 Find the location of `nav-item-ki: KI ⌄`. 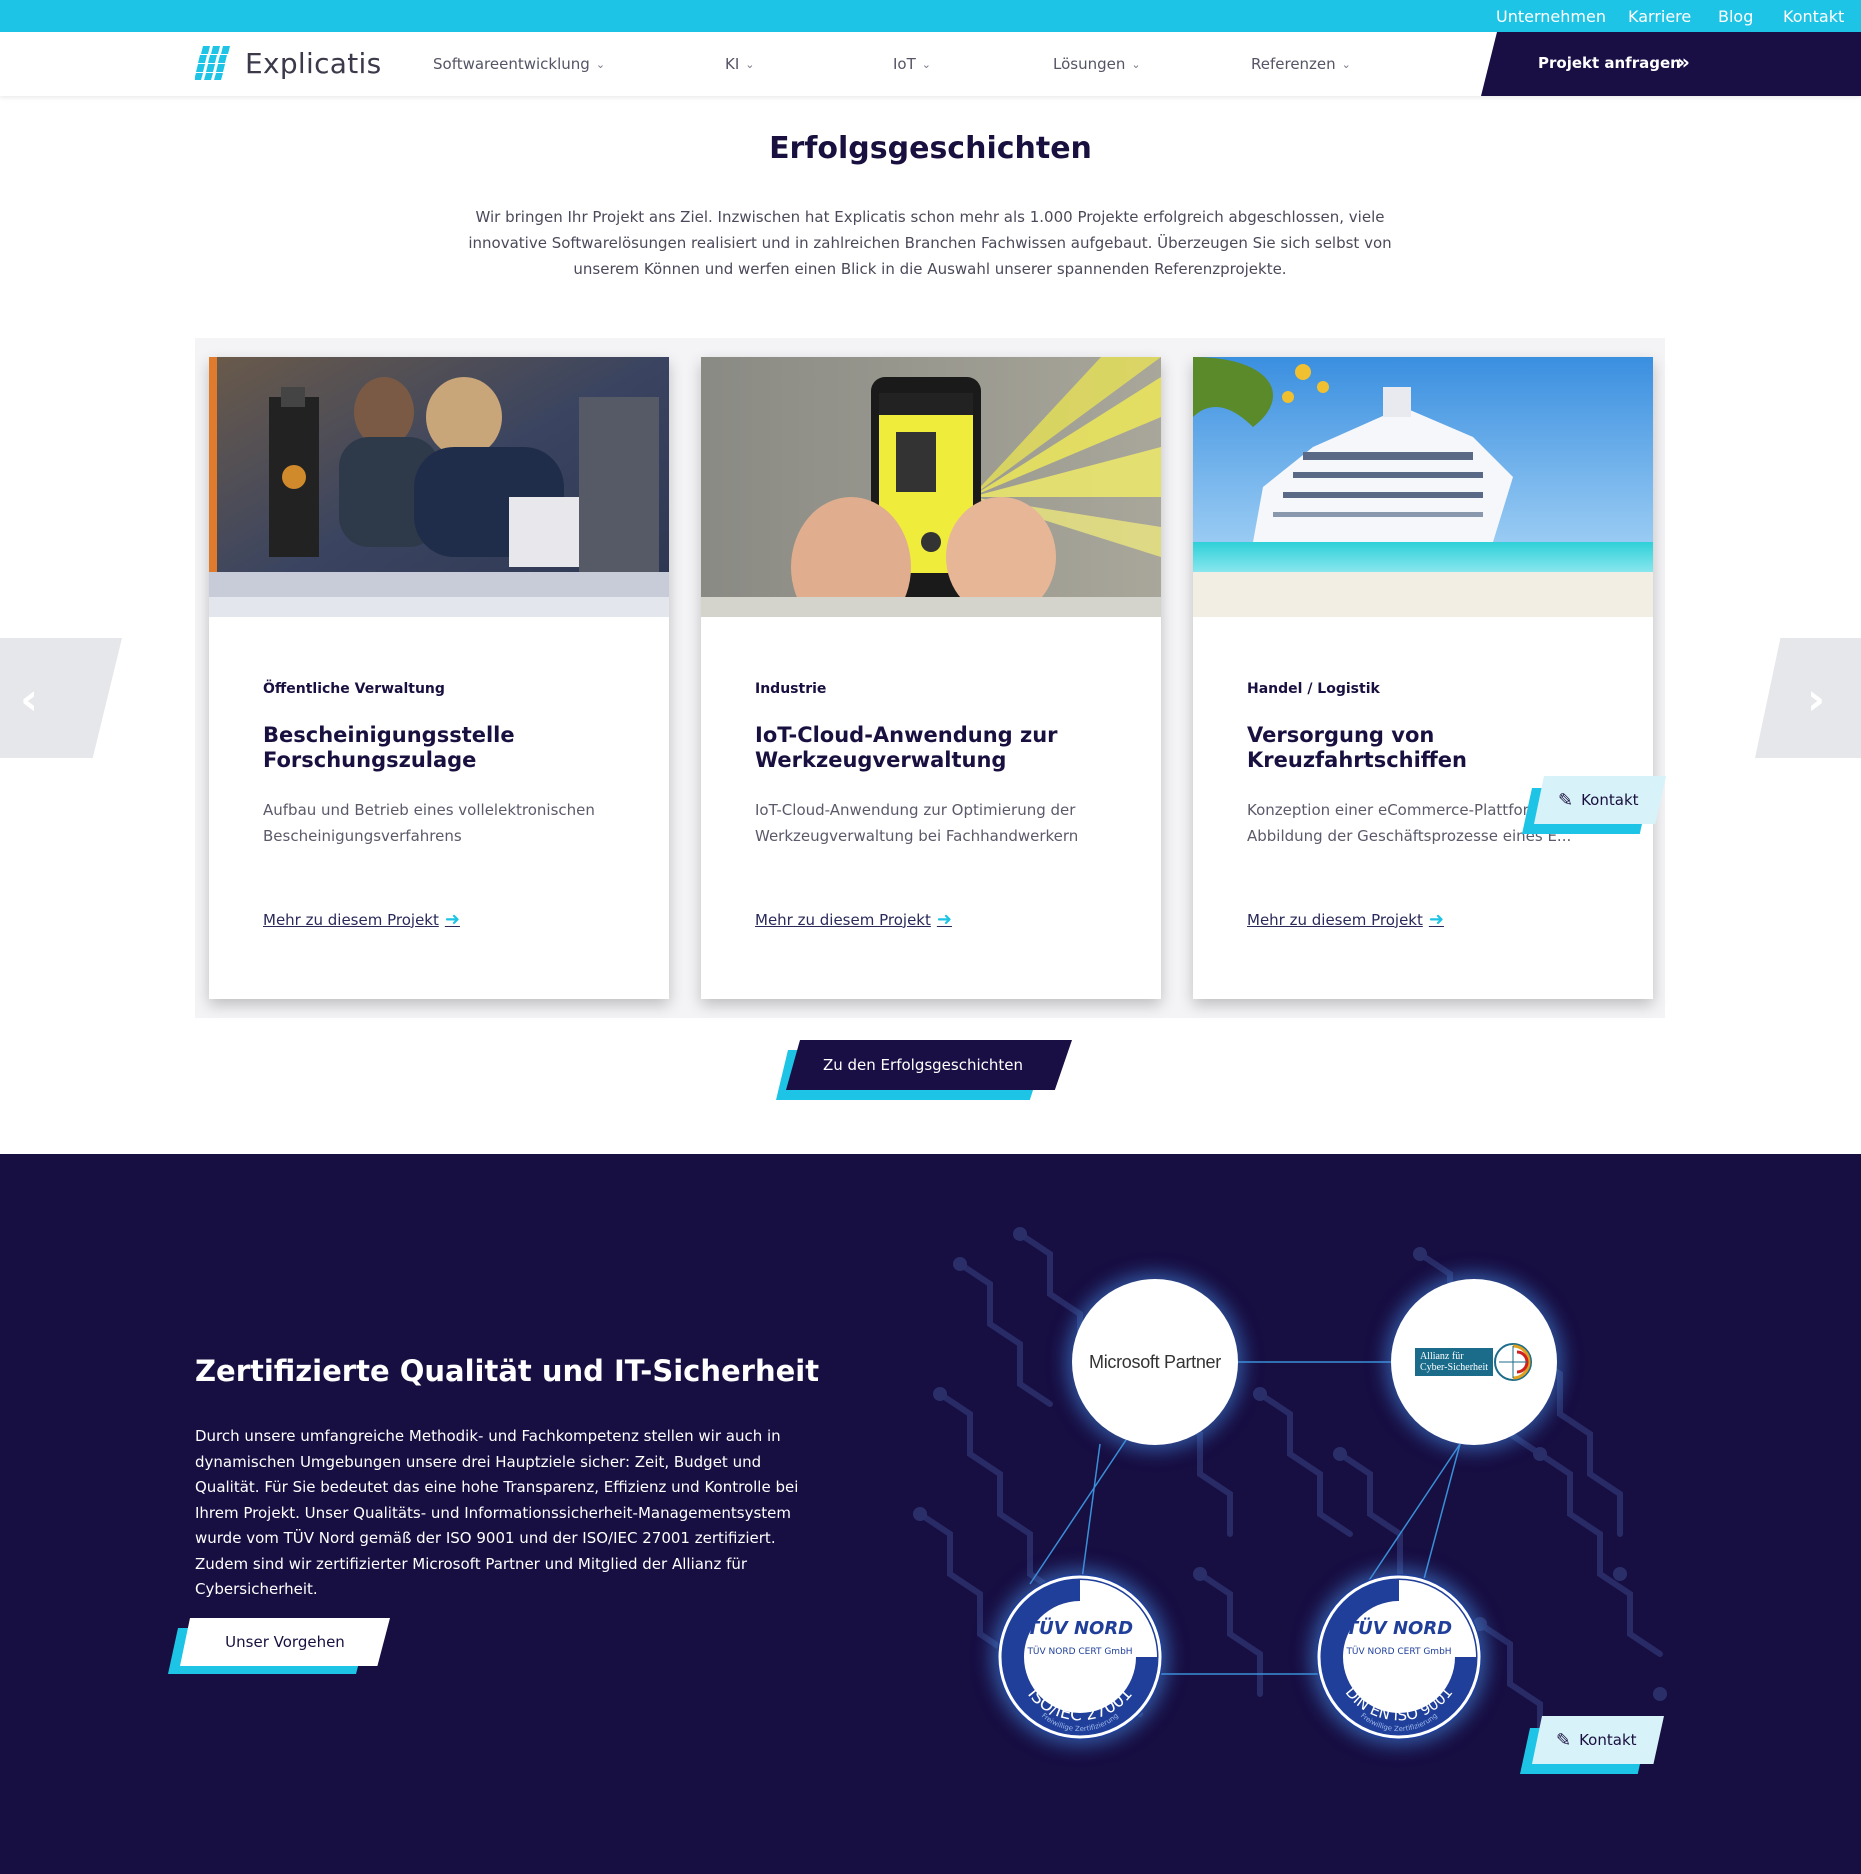

nav-item-ki: KI ⌄ is located at coordinates (739, 64).